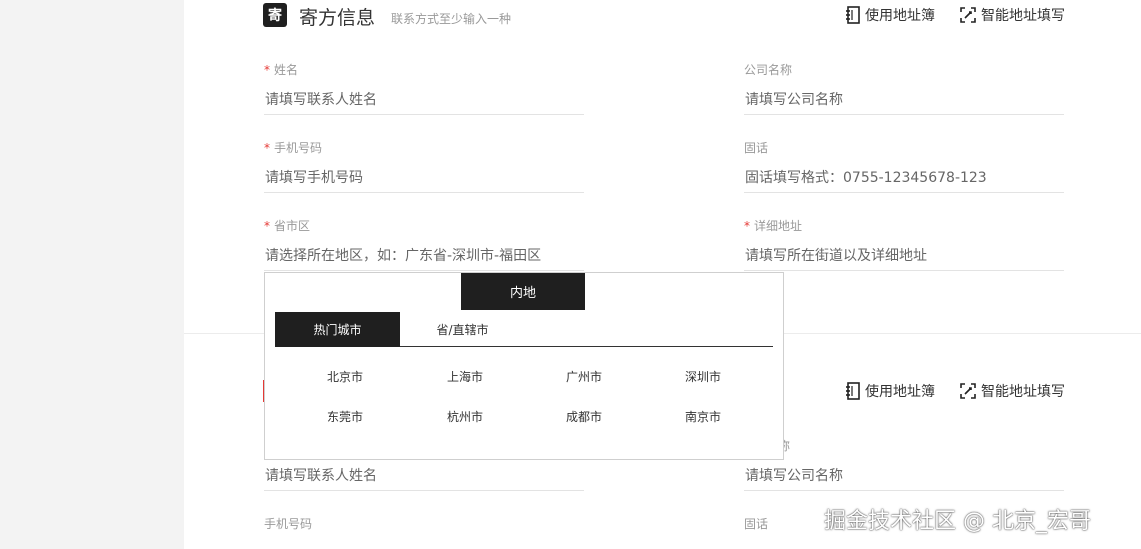 The height and width of the screenshot is (549, 1141). What do you see at coordinates (424, 100) in the screenshot?
I see `sender-name-input` at bounding box center [424, 100].